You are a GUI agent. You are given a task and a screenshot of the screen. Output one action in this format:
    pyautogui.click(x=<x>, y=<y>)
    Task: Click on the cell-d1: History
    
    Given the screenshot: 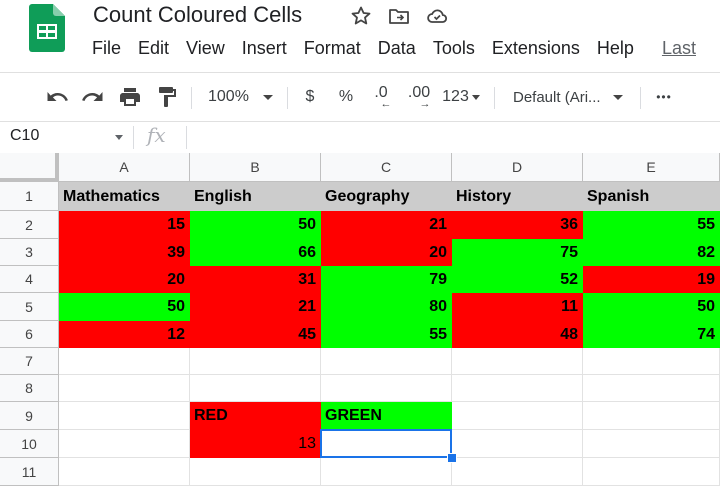 What is the action you would take?
    pyautogui.click(x=517, y=196)
    